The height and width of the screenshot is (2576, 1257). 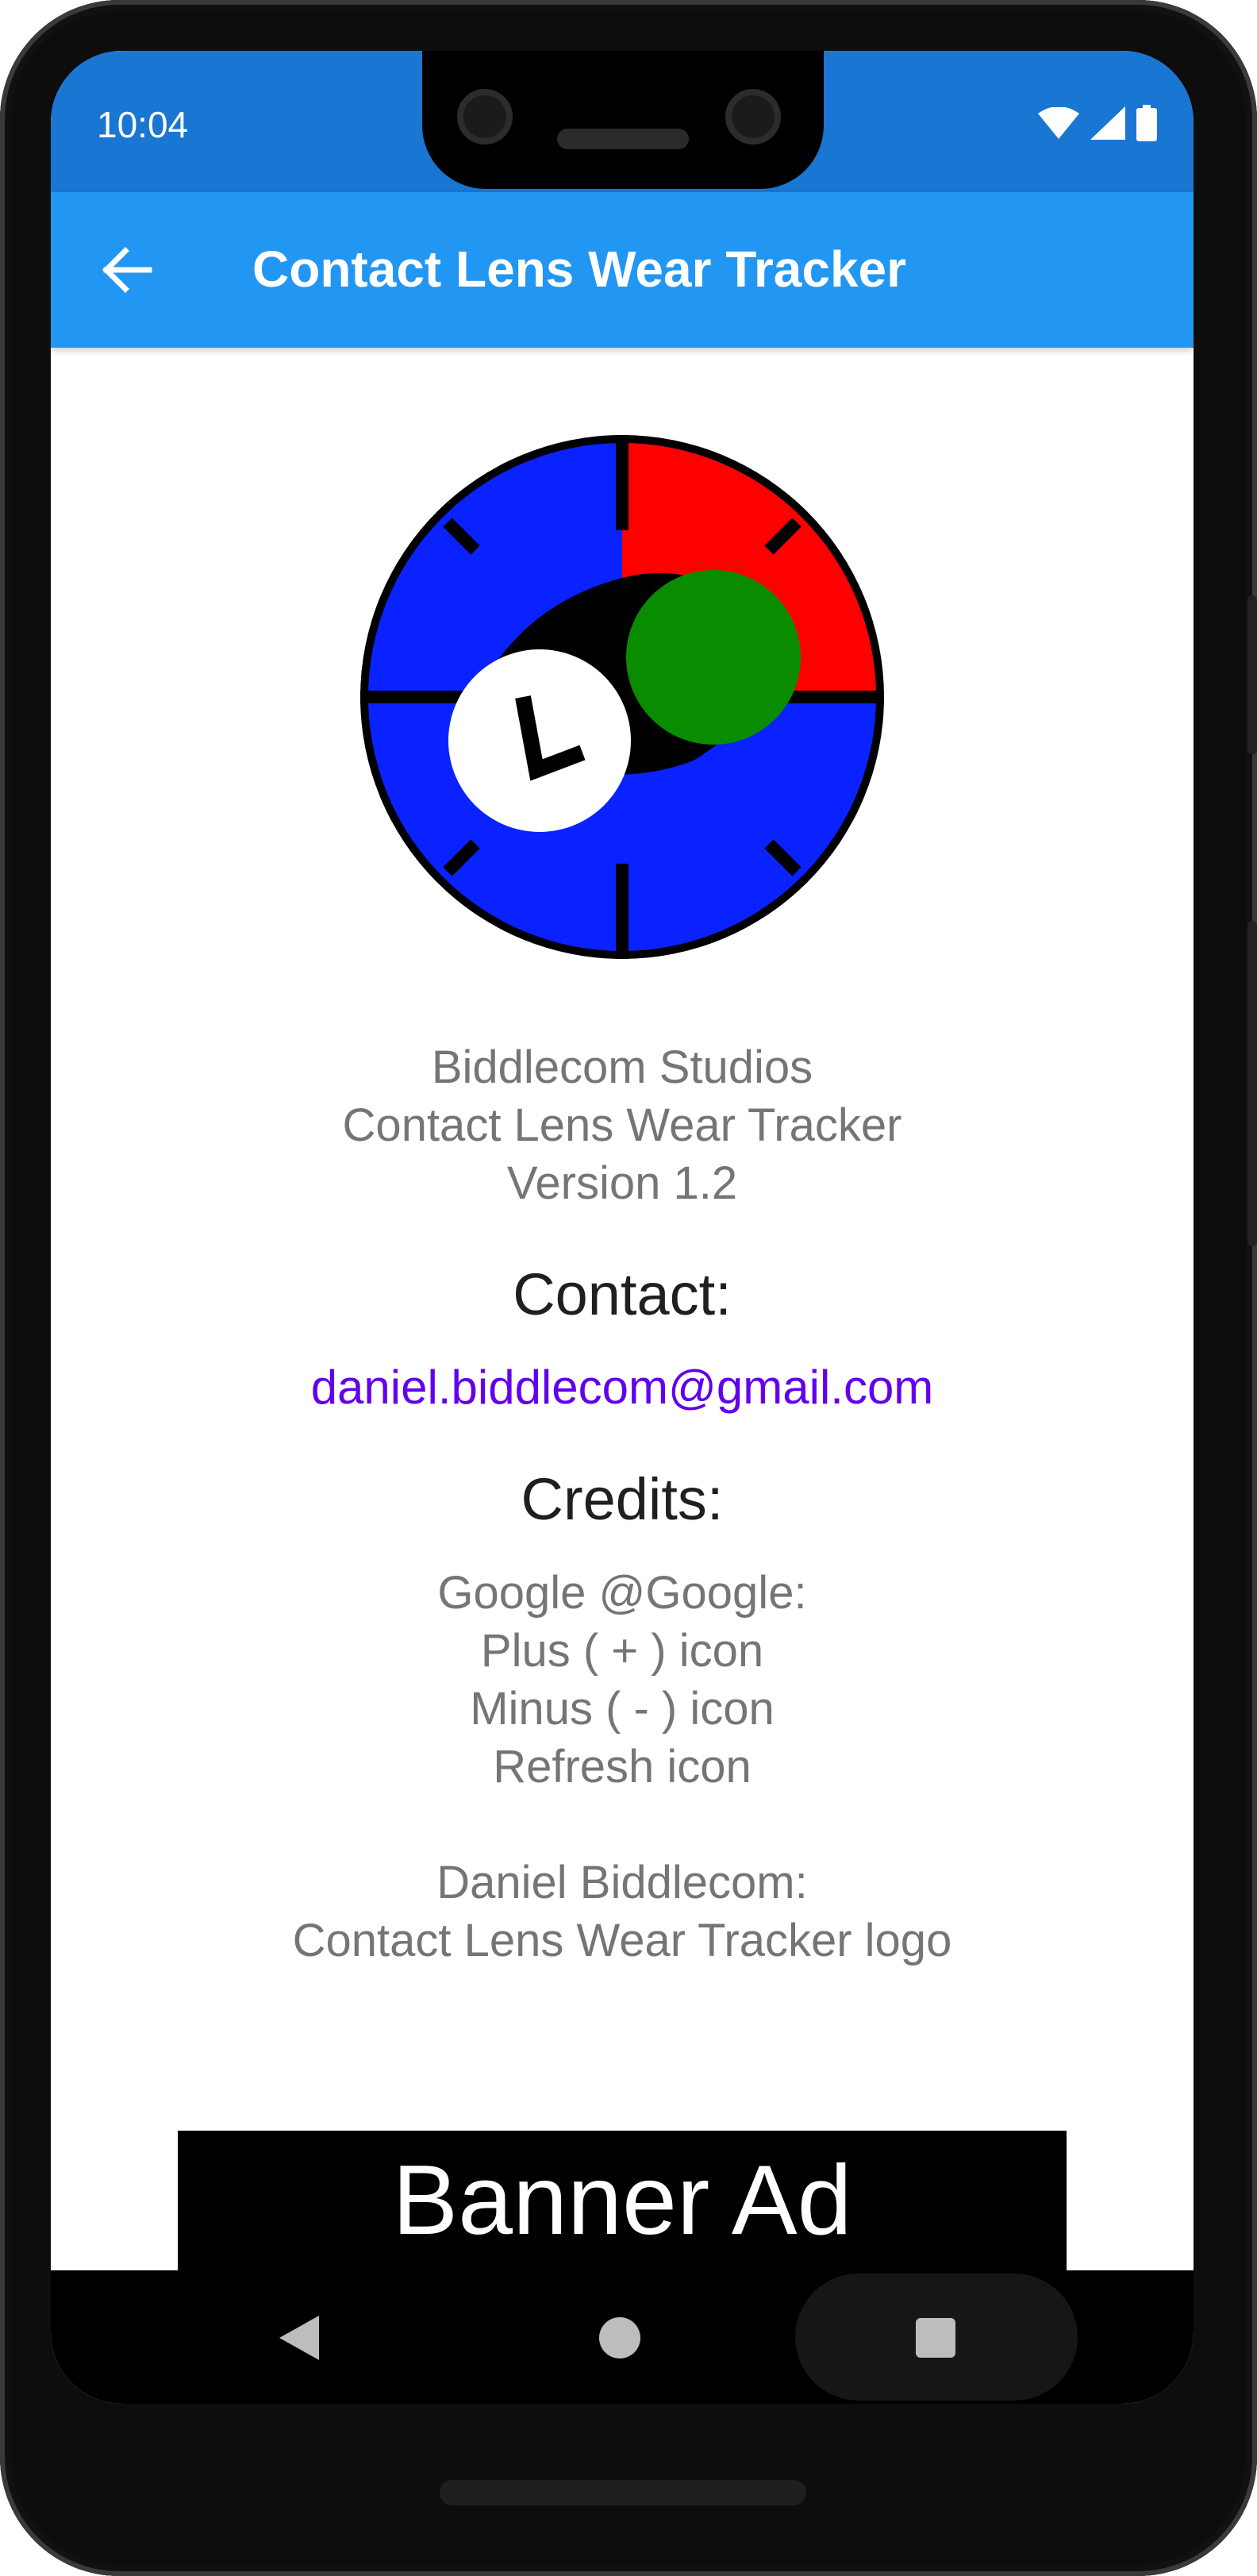 I want to click on contact-email-row: daniel.biddlecom@gmail.com, so click(x=622, y=1387).